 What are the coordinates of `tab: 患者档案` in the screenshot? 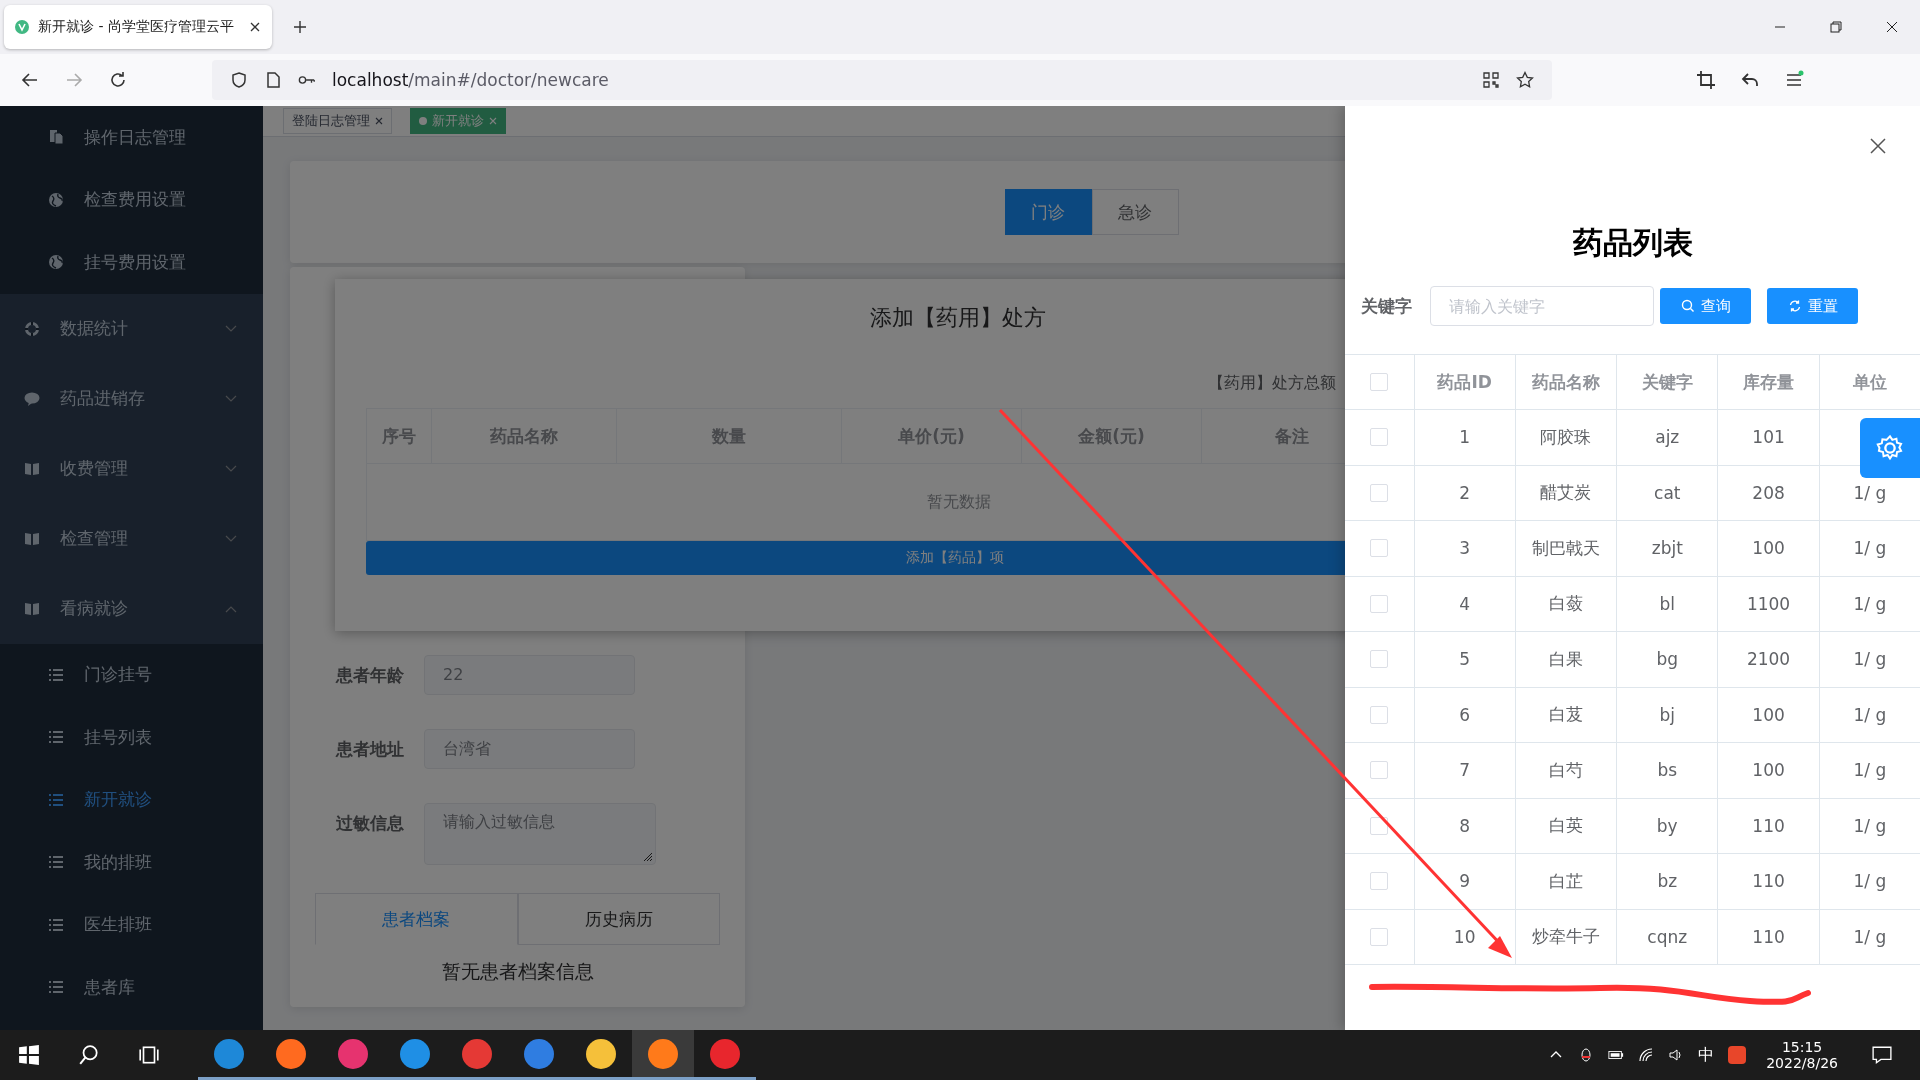 It's located at (416, 919).